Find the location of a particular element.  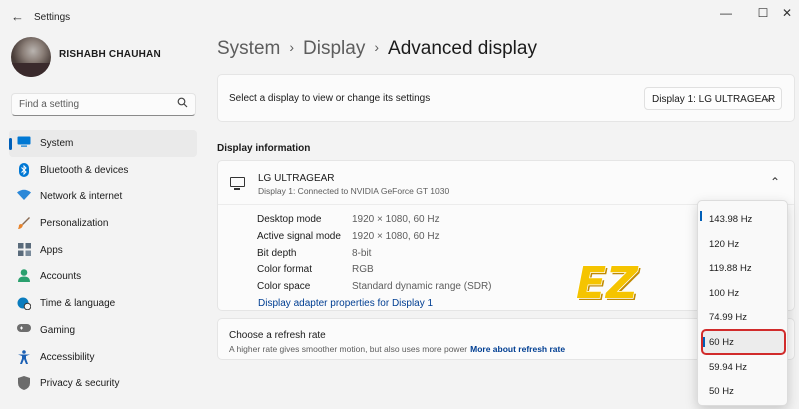

search-input: Find a setting is located at coordinates (103, 104).